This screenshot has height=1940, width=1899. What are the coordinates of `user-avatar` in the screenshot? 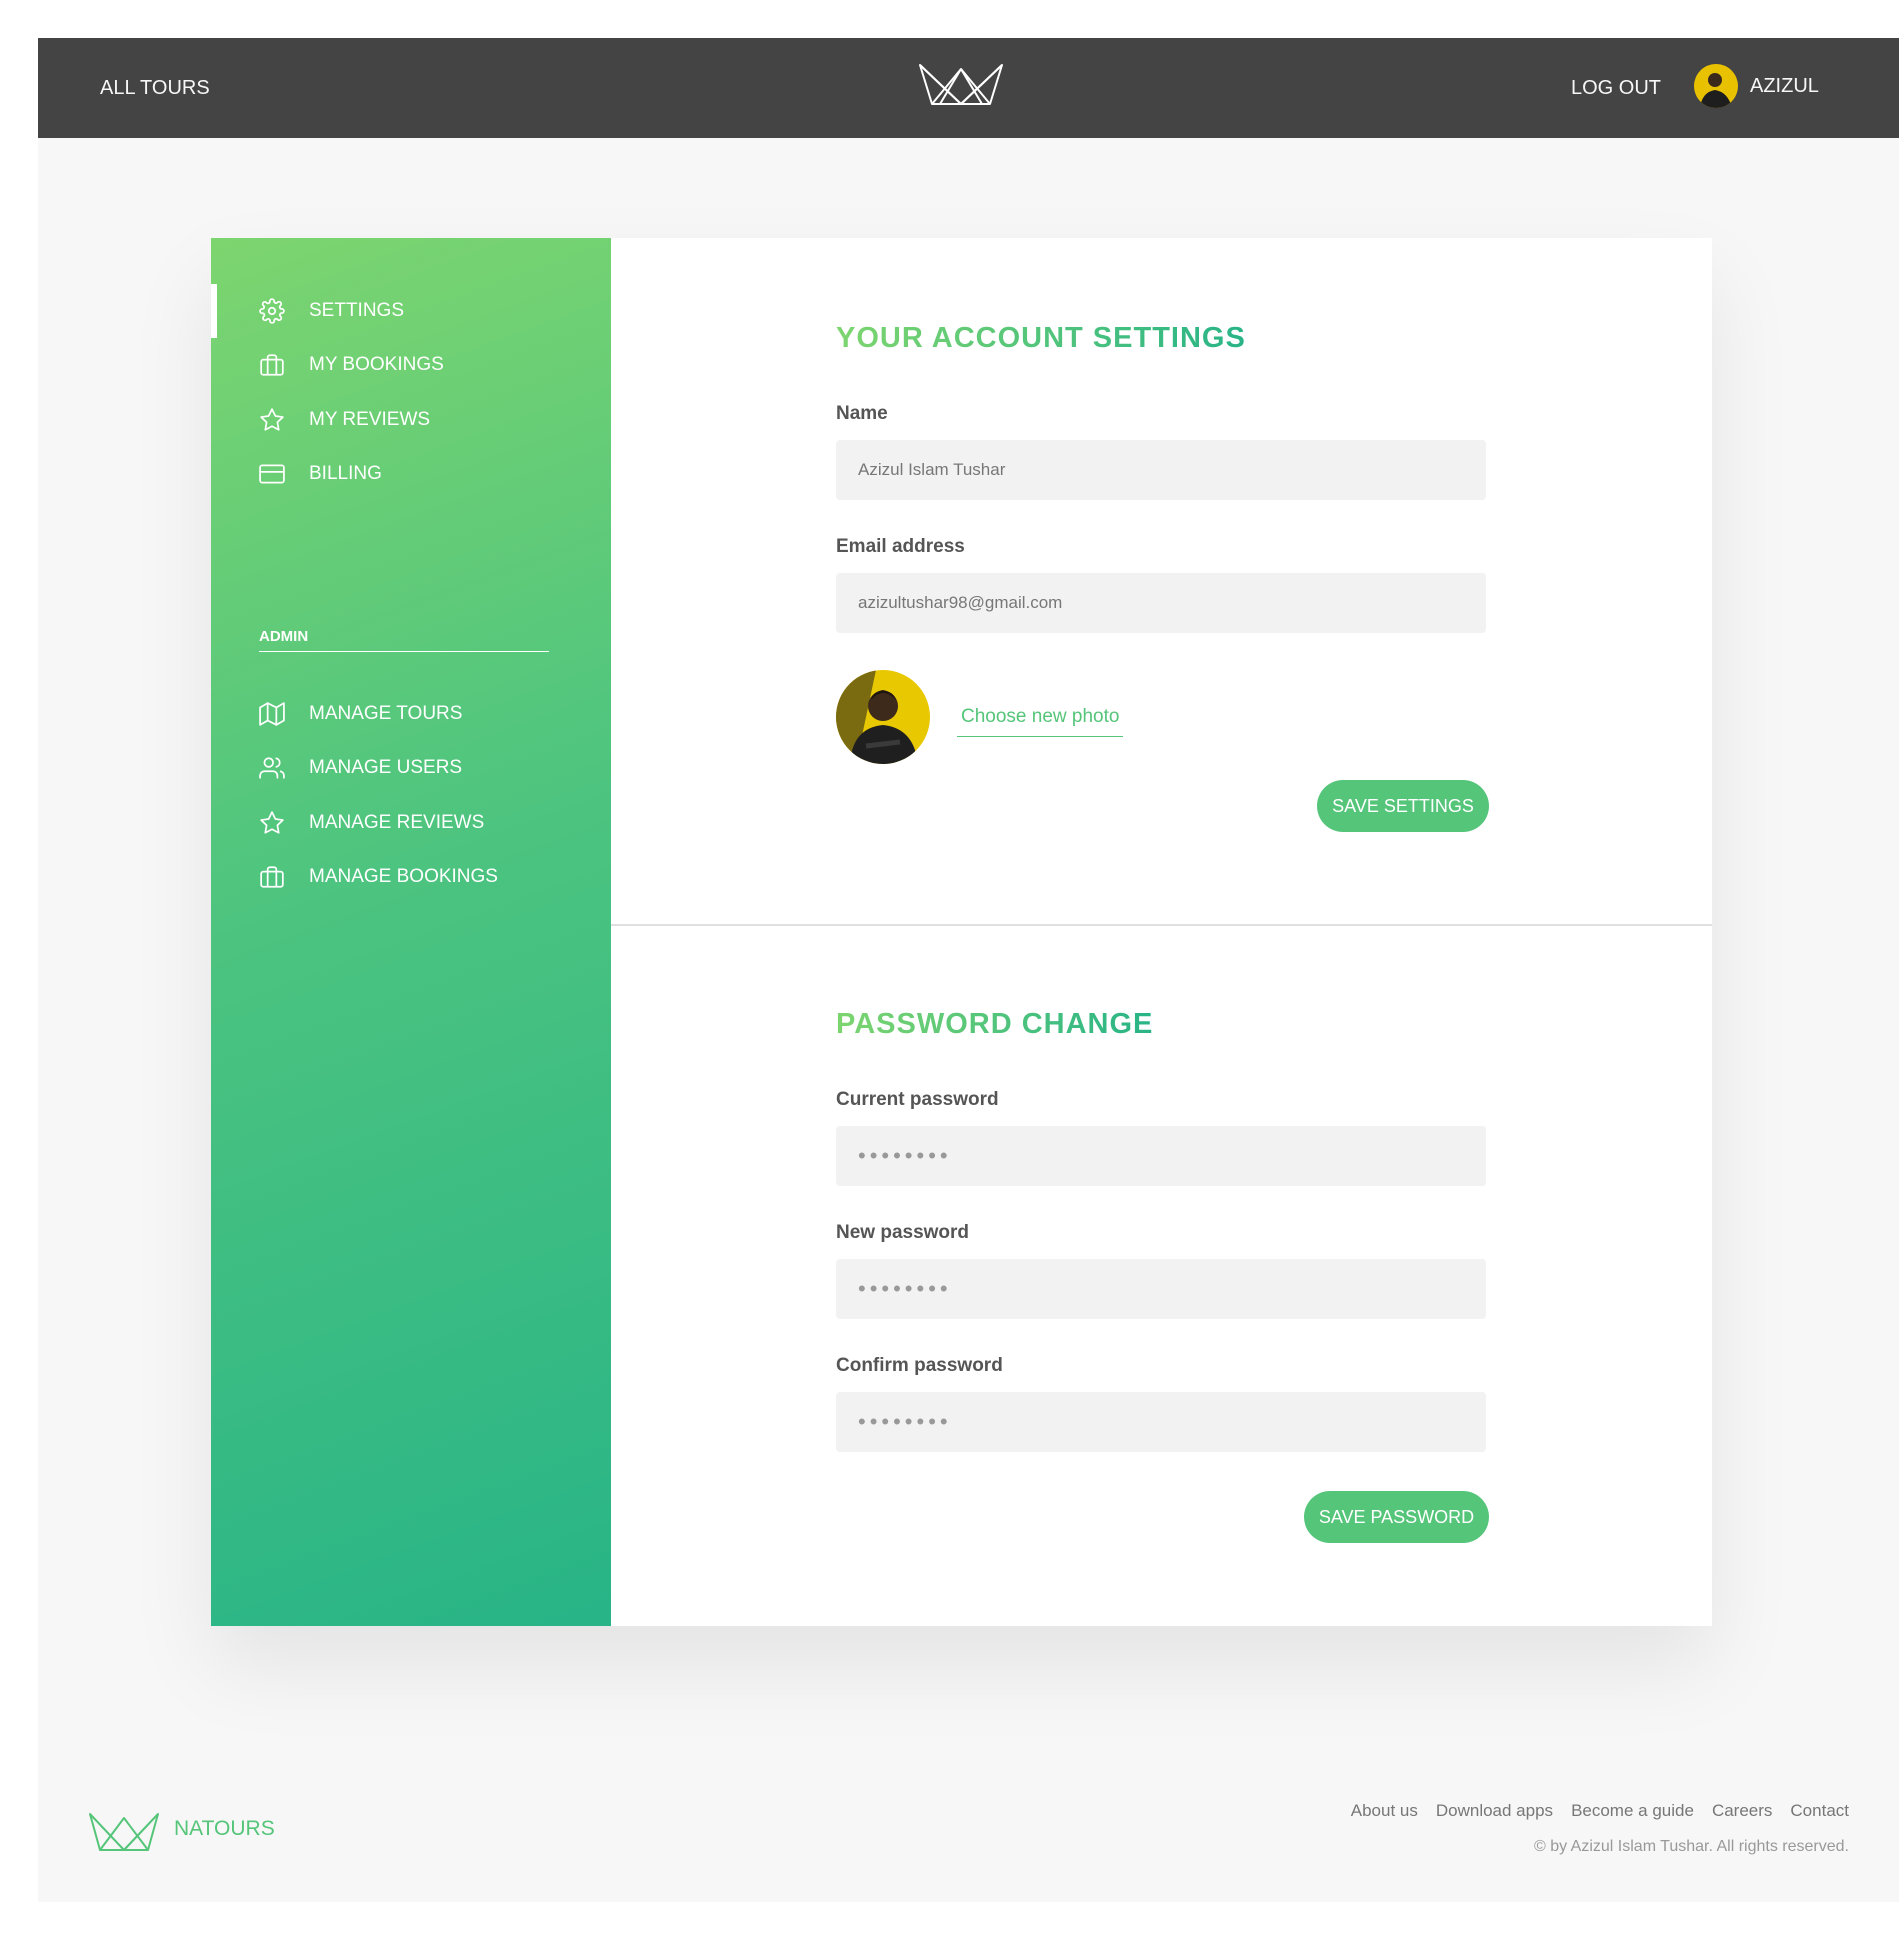 It's located at (1716, 86).